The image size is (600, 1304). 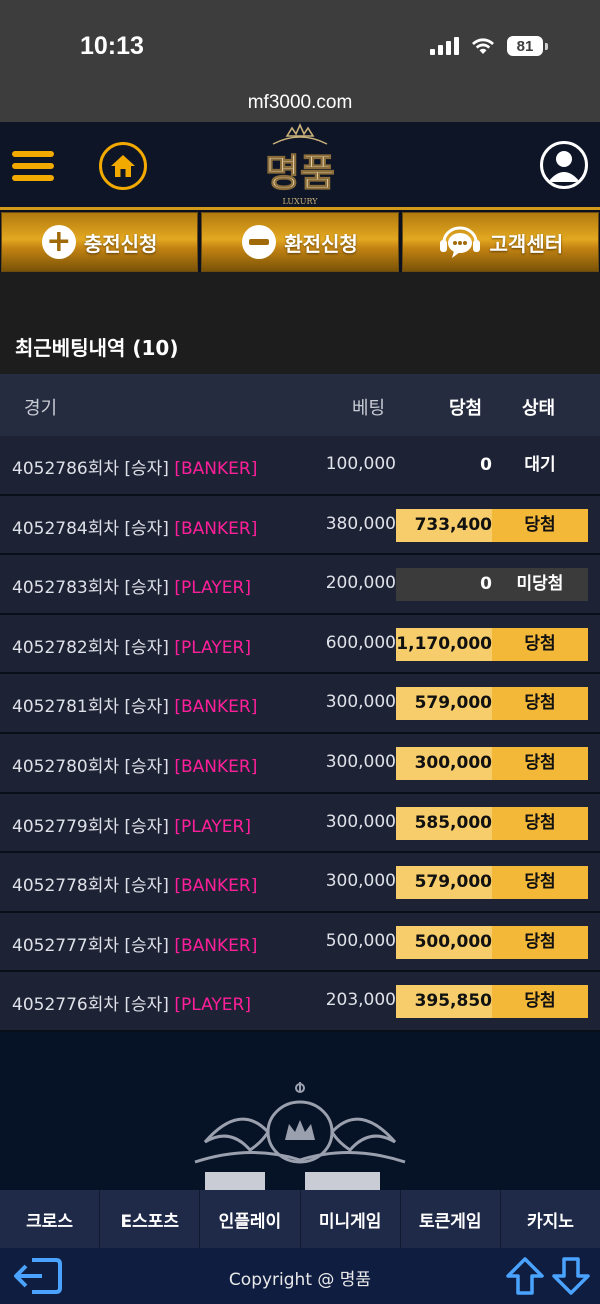 I want to click on nav-minigame: 미니게임, so click(x=351, y=1219).